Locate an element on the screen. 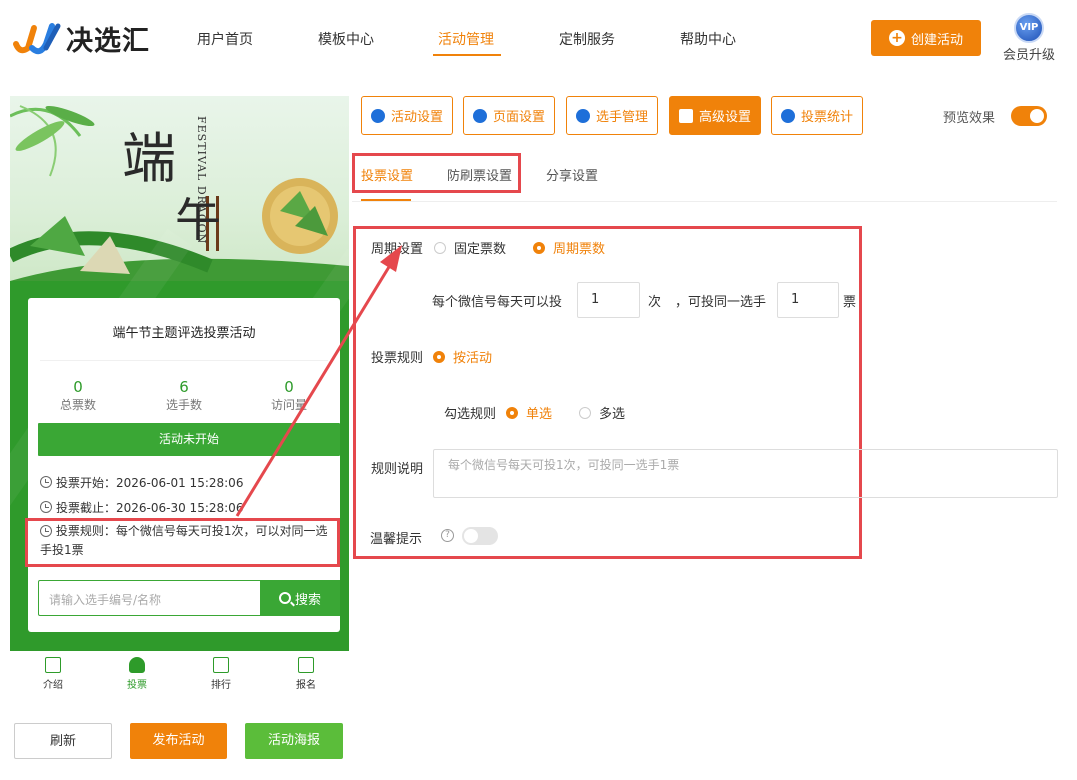 This screenshot has height=780, width=1077. radio-label: 多选 is located at coordinates (612, 414).